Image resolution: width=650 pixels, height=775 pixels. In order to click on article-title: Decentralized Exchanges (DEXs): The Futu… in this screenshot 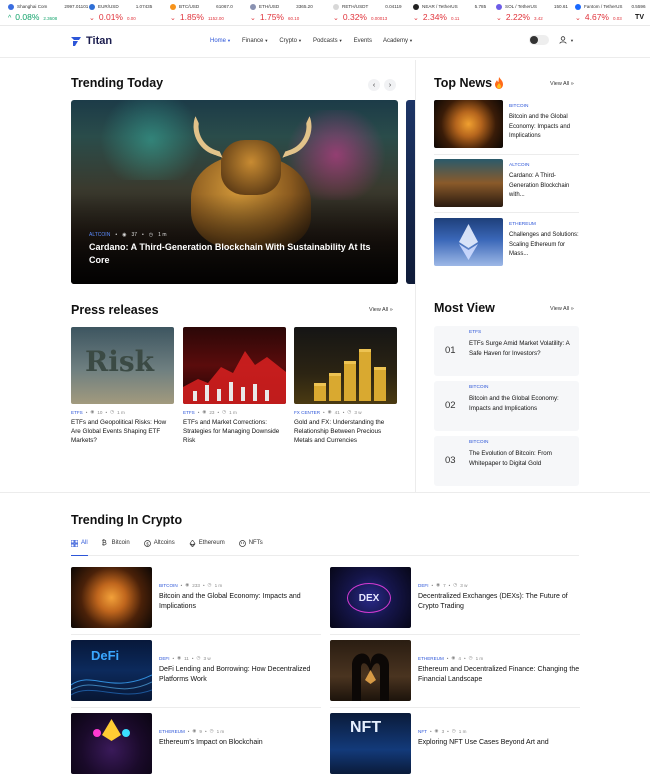, I will do `click(500, 602)`.